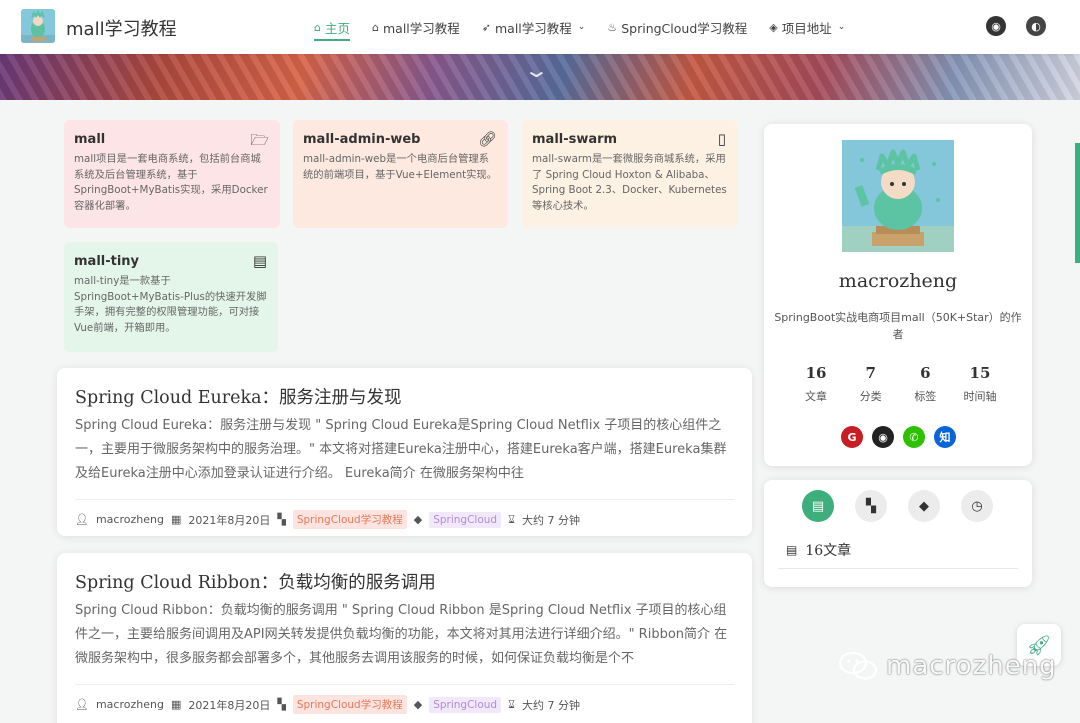 The width and height of the screenshot is (1080, 723). I want to click on article-title: Spring Cloud Ribbon：负载均衡的服务调用, so click(404, 581).